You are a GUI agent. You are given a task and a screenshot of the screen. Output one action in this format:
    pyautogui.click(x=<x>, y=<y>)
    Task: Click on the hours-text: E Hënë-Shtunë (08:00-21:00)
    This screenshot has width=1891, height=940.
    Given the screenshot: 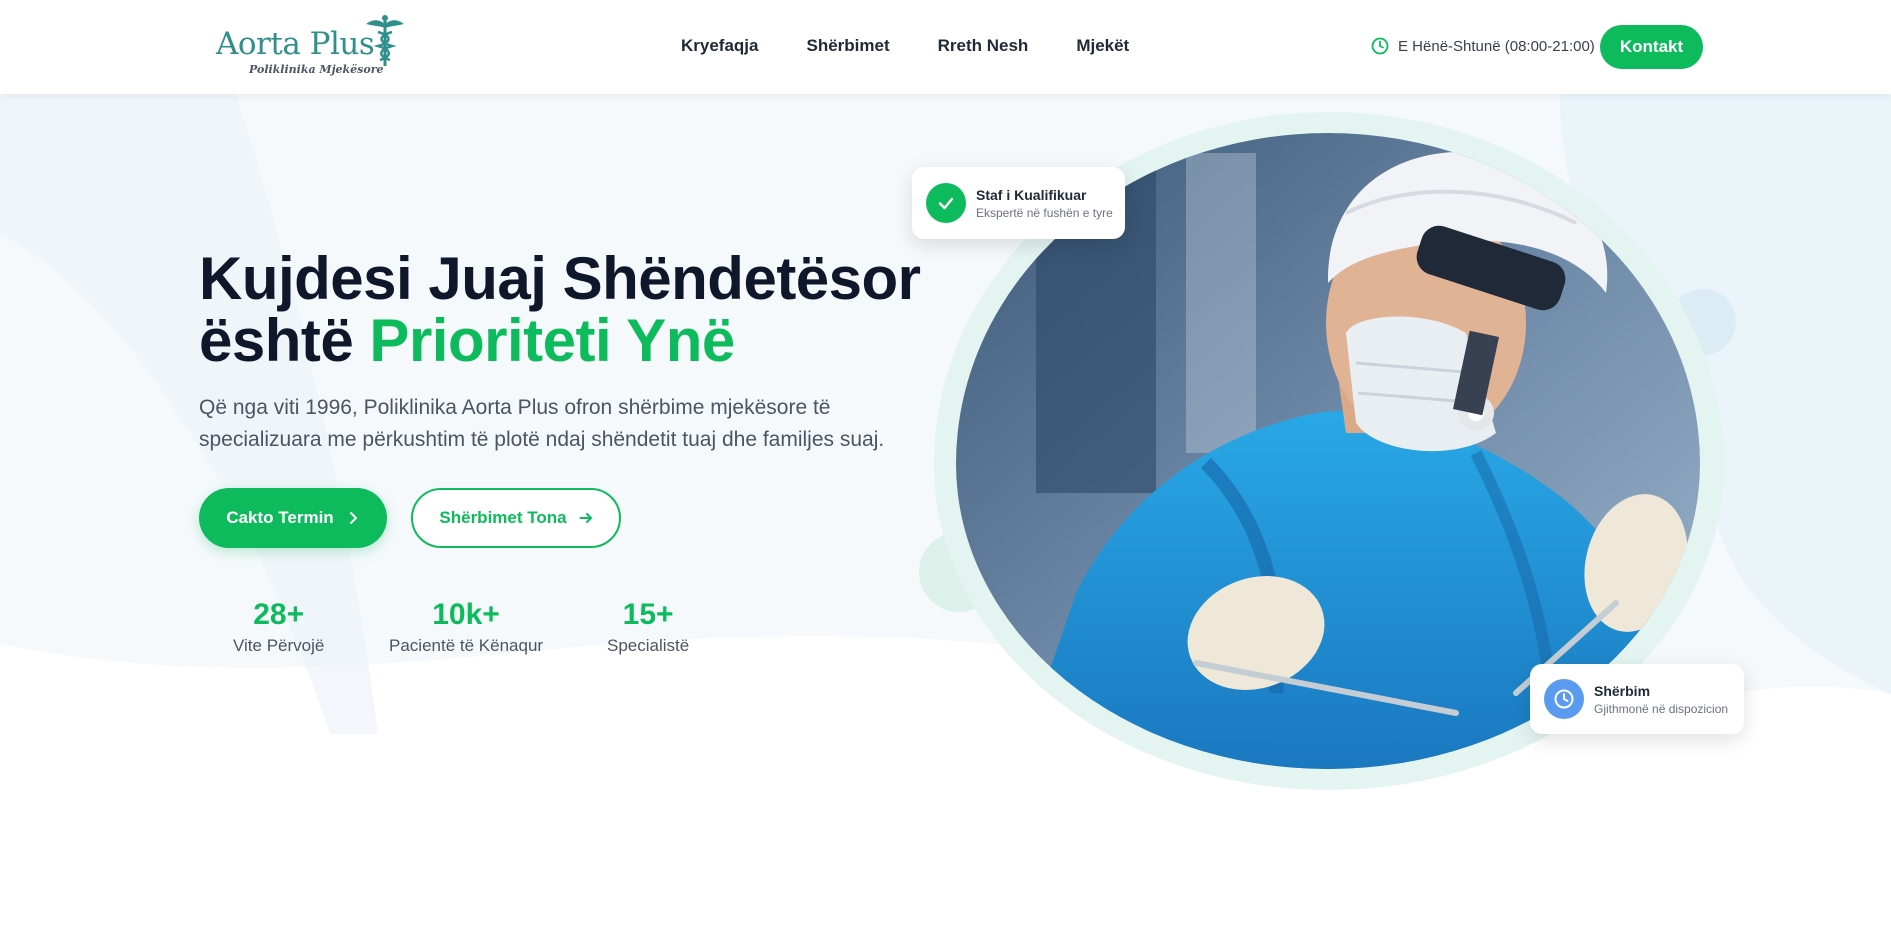 What is the action you would take?
    pyautogui.click(x=1496, y=46)
    